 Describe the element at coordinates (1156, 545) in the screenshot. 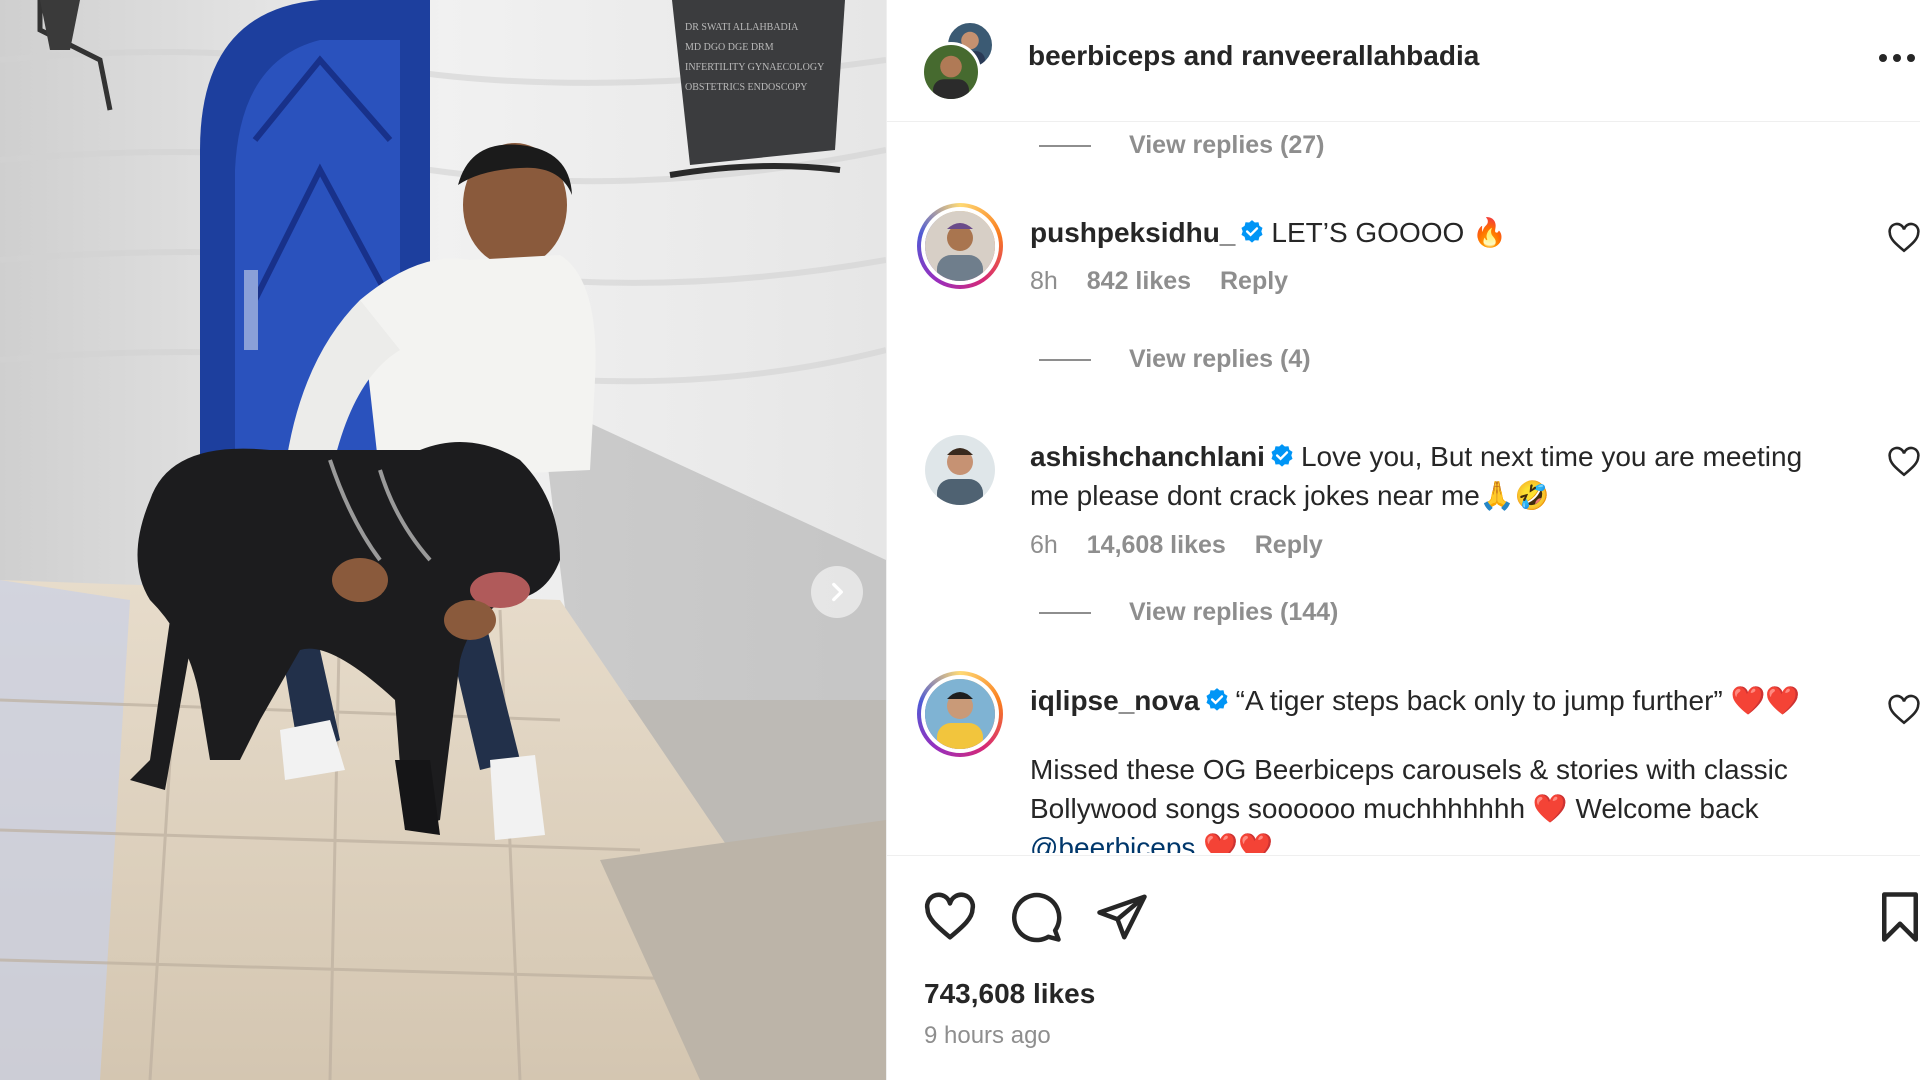

I see `comment-likes: 14,608 likes` at that location.